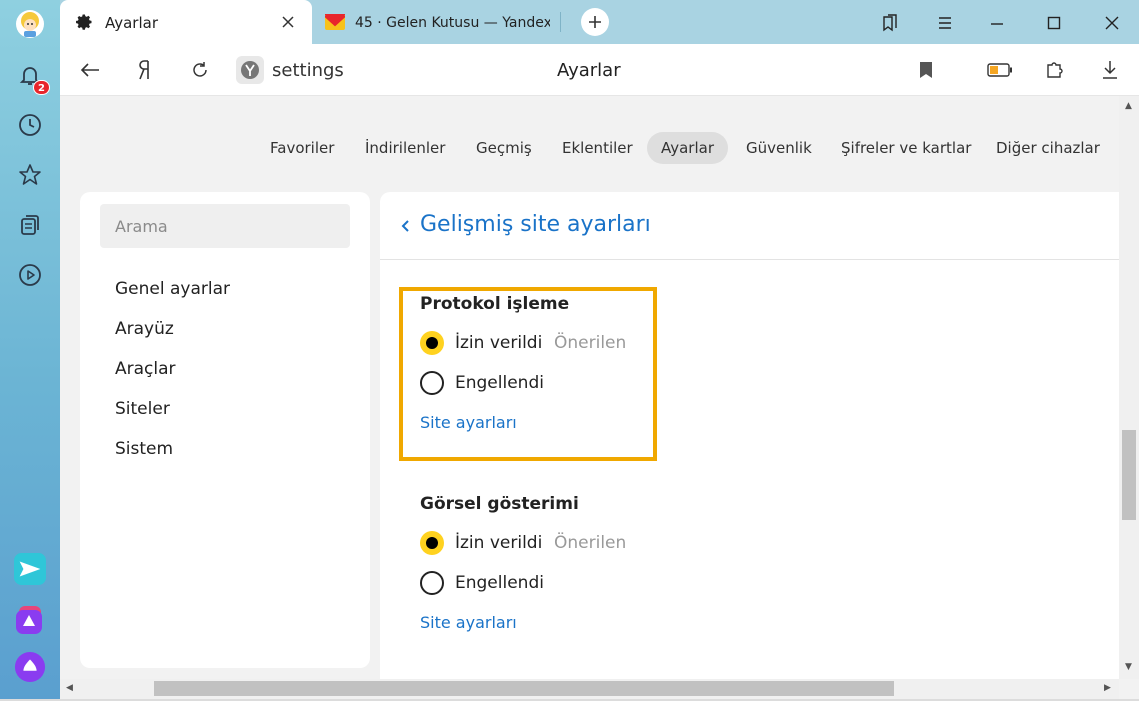 The width and height of the screenshot is (1139, 701). Describe the element at coordinates (142, 409) in the screenshot. I see `sidebar-item-sites: Siteler` at that location.